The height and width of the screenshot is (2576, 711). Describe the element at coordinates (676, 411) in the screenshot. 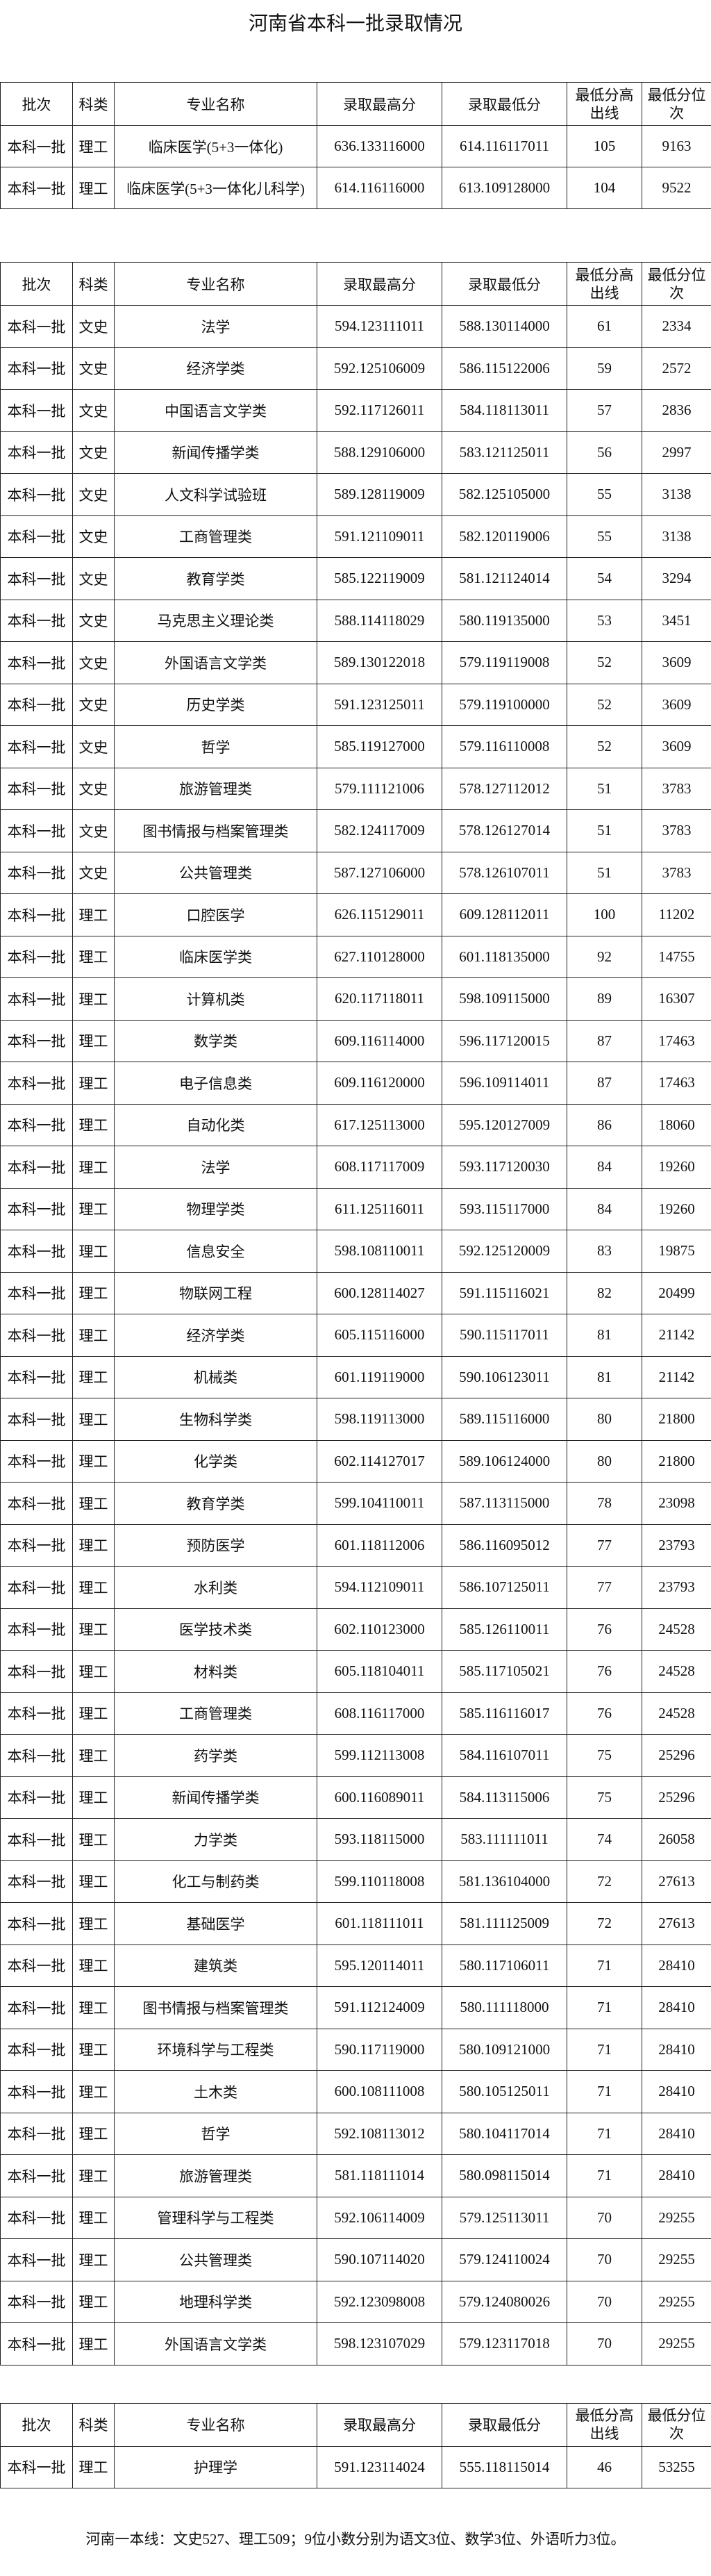

I see `cell-min-rank: 2836` at that location.